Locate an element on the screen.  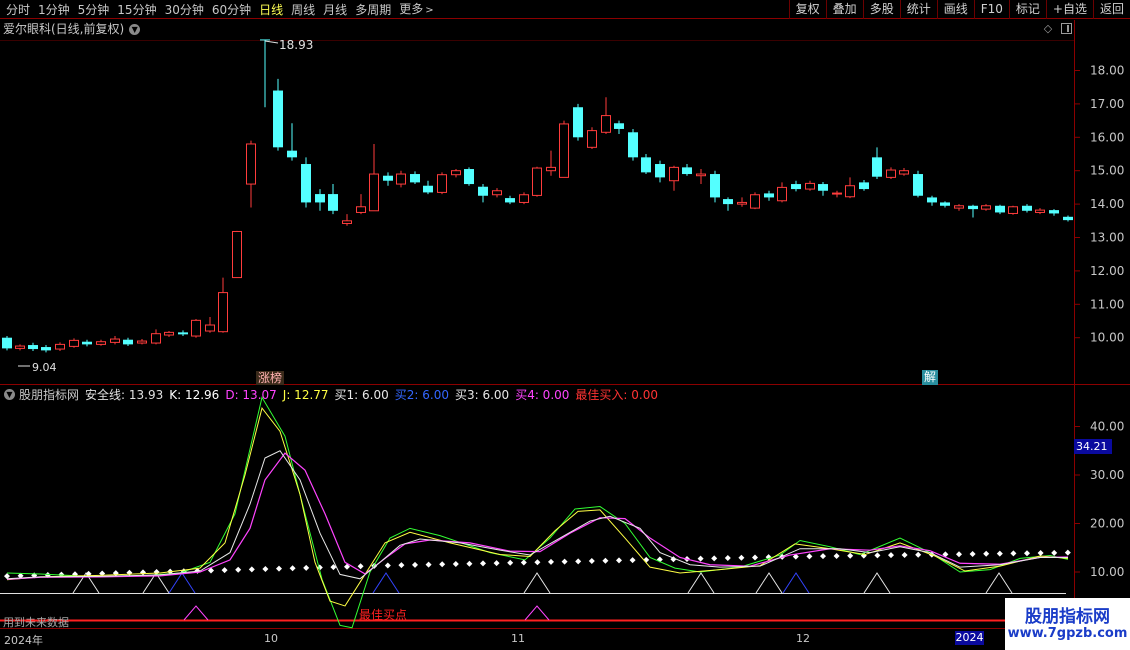
diamond-icon: ◇ is located at coordinates (1048, 29).